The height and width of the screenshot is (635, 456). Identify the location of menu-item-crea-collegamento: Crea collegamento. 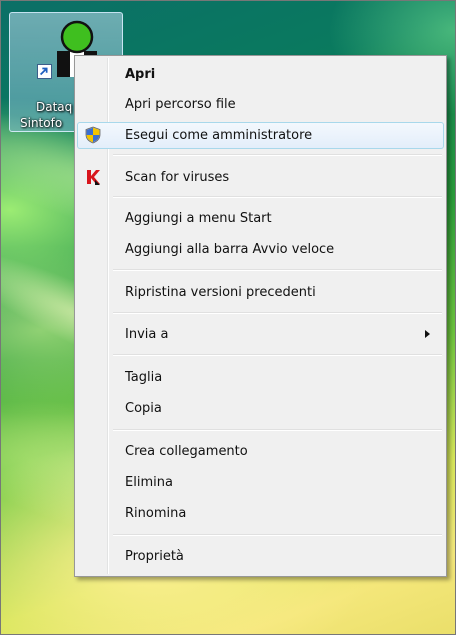
(260, 451).